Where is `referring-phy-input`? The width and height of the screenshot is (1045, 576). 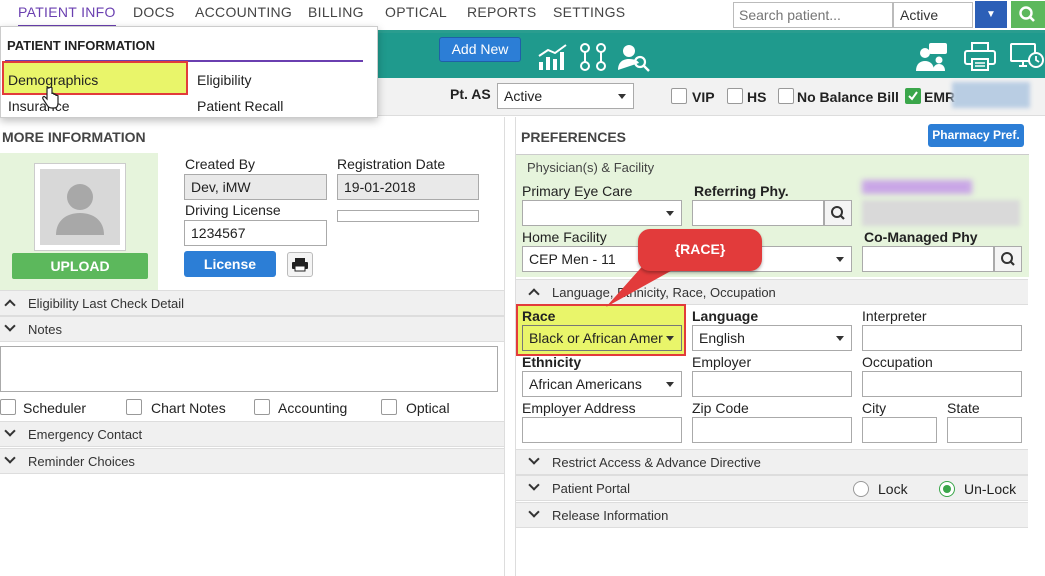 referring-phy-input is located at coordinates (758, 213).